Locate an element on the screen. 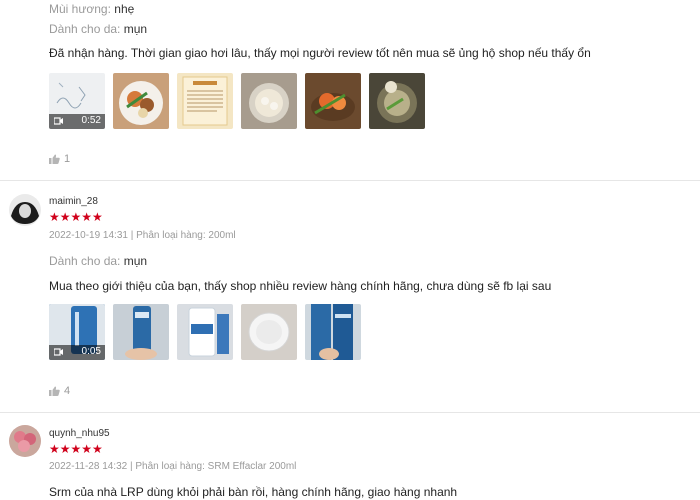 The height and width of the screenshot is (500, 700). dish-photo is located at coordinates (397, 102).